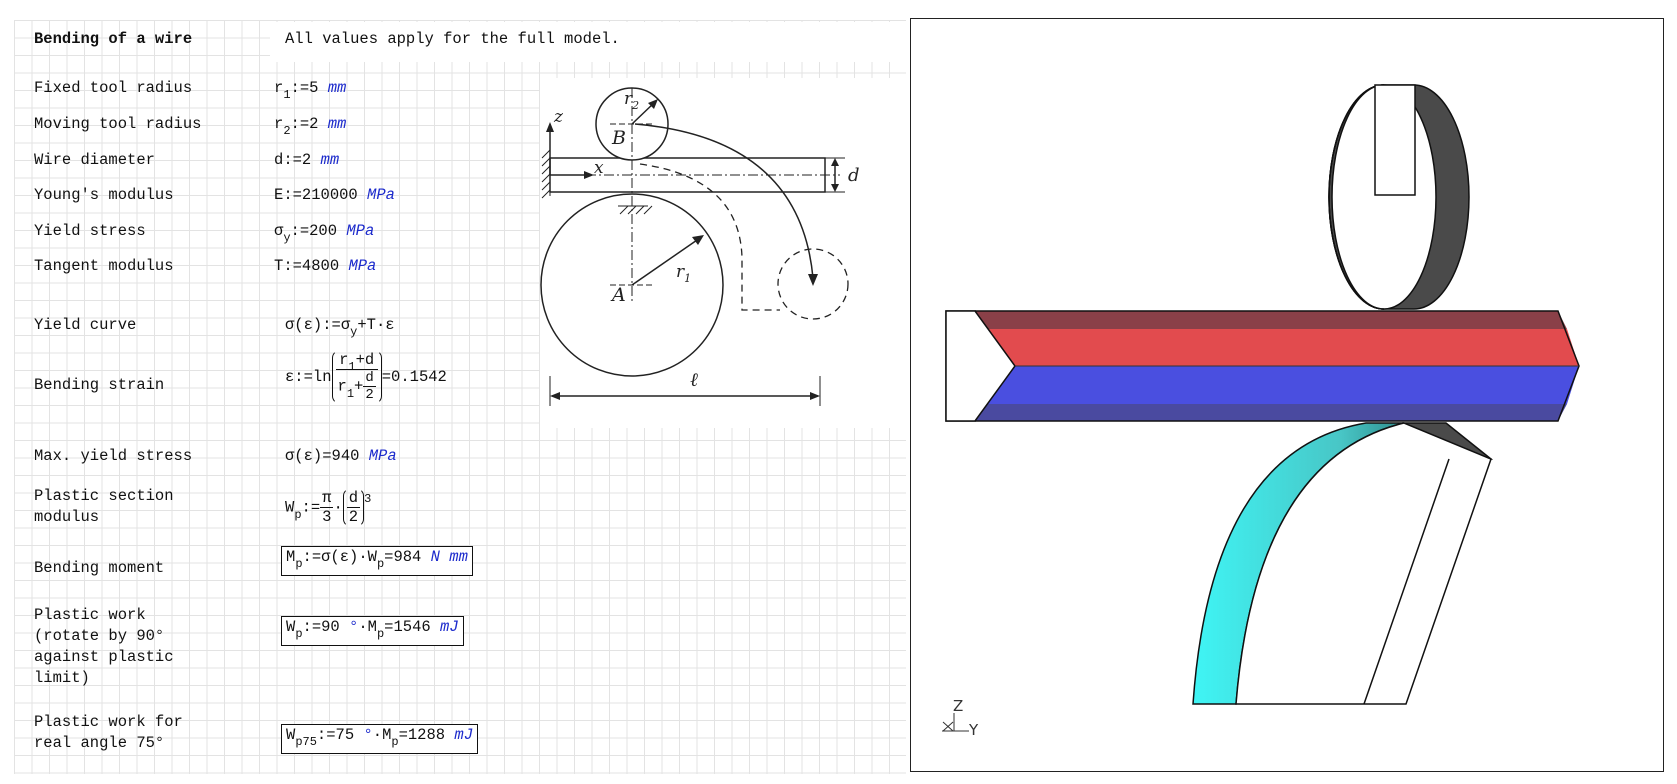 The image size is (1677, 784). I want to click on expr-value: 200, so click(323, 231).